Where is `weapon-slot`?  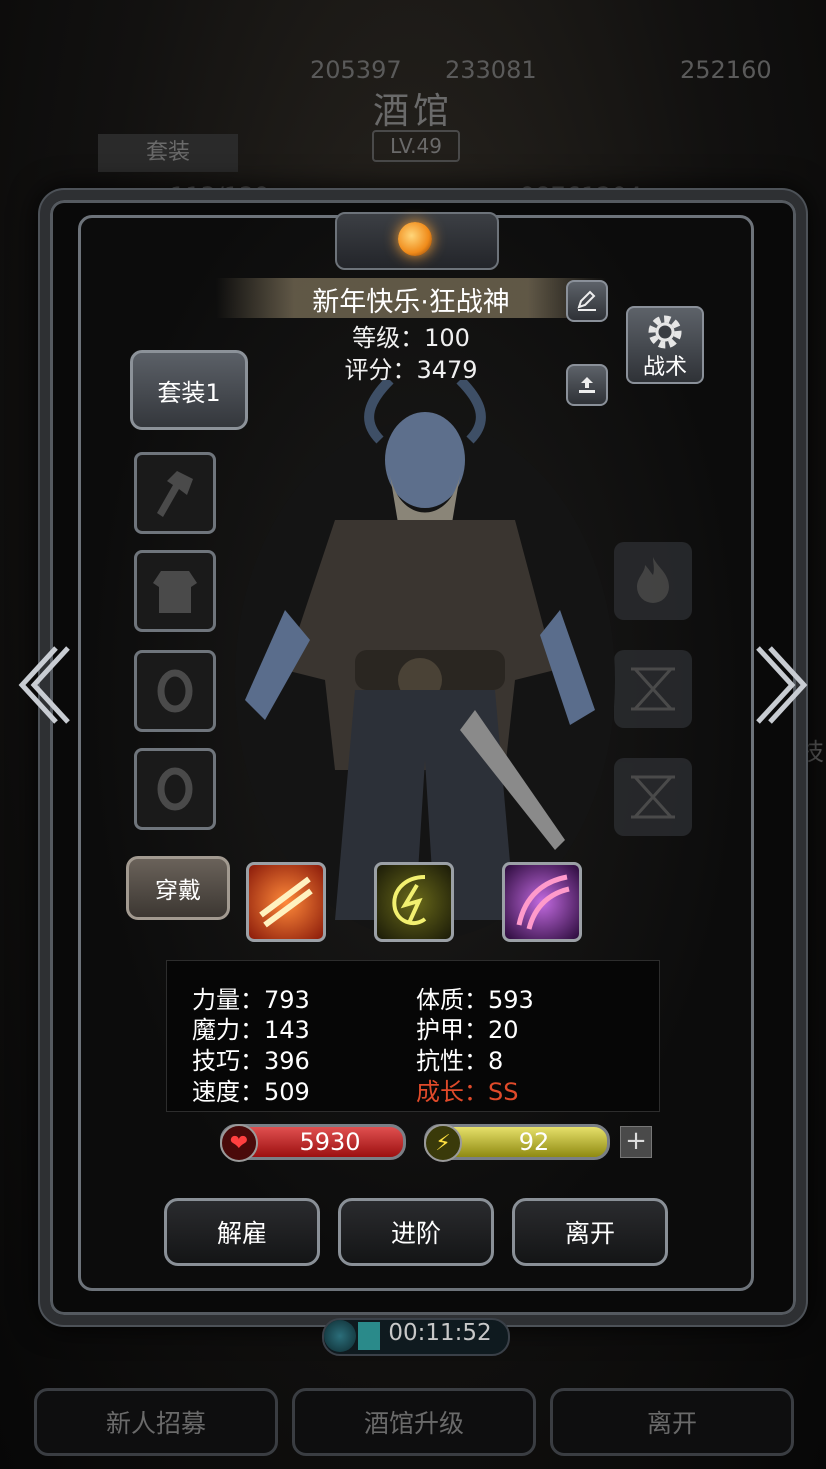 weapon-slot is located at coordinates (175, 493).